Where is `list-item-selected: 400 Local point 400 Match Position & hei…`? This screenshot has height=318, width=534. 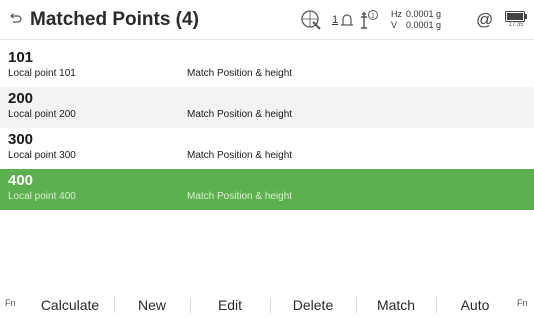
list-item-selected: 400 Local point 400 Match Position & hei… is located at coordinates (267, 189).